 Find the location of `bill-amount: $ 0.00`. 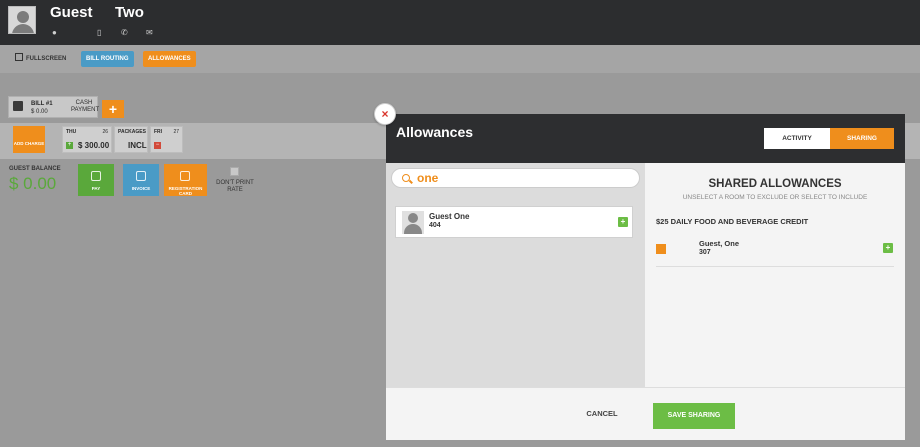

bill-amount: $ 0.00 is located at coordinates (39, 112).